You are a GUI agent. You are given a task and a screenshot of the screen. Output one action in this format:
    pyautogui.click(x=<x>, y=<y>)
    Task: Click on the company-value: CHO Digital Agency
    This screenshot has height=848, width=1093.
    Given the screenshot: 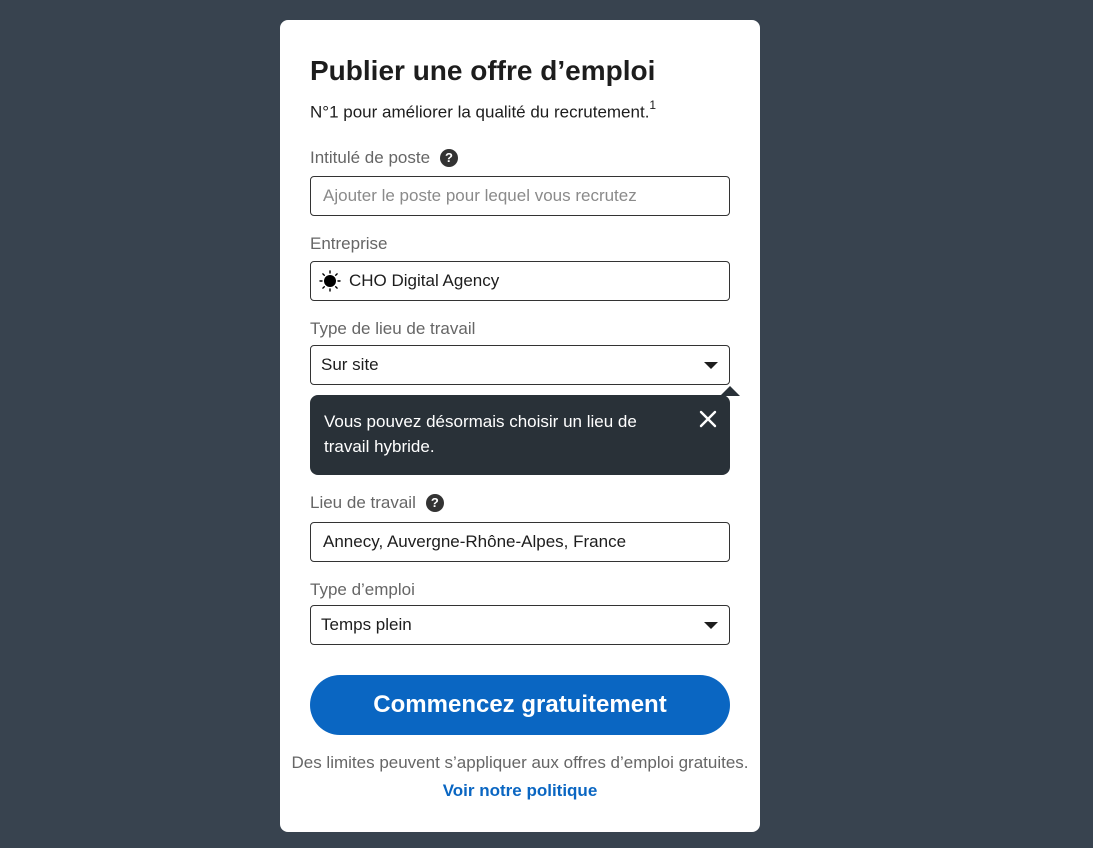 What is the action you would take?
    pyautogui.click(x=424, y=280)
    